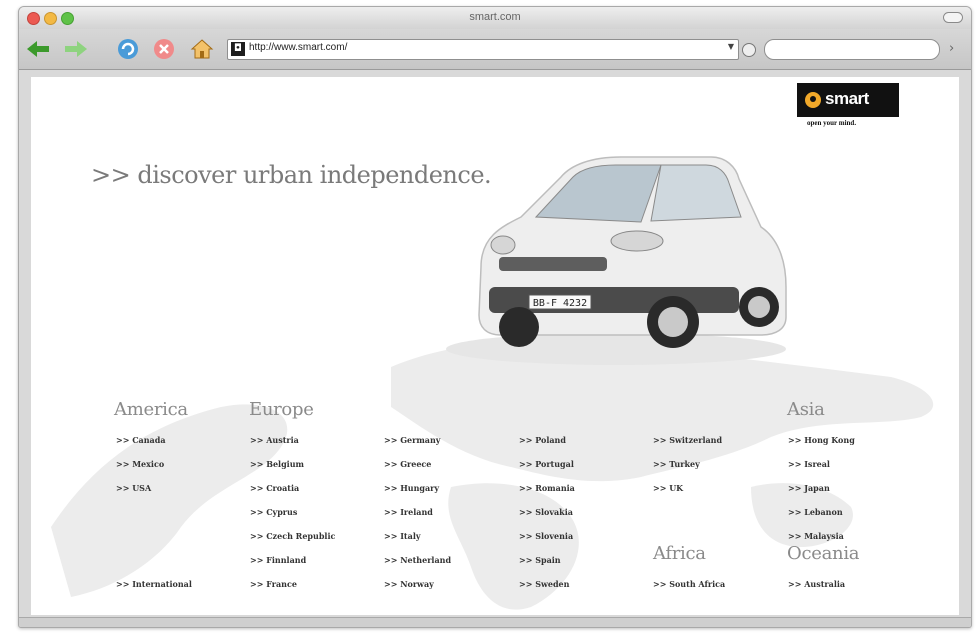  What do you see at coordinates (560, 303) in the screenshot?
I see `license-plate: BB-F 4232` at bounding box center [560, 303].